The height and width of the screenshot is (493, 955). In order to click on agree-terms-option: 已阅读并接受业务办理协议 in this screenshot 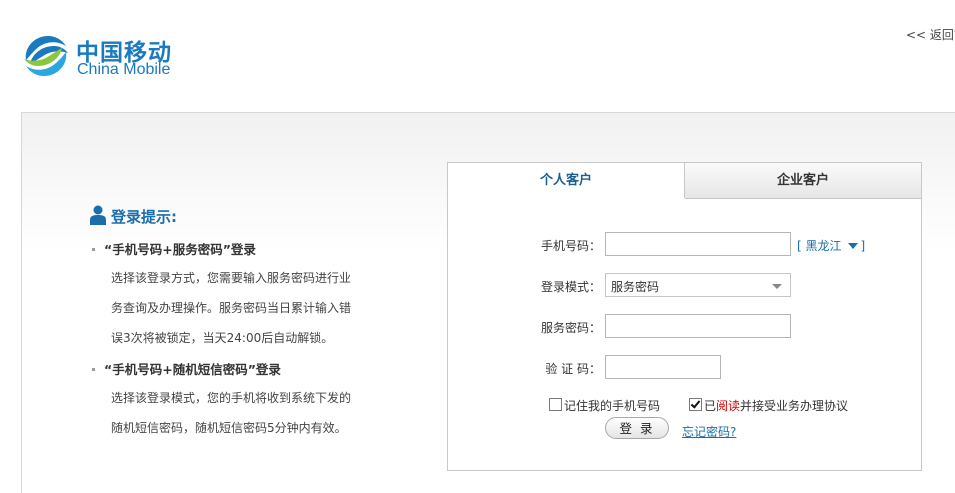, I will do `click(768, 405)`.